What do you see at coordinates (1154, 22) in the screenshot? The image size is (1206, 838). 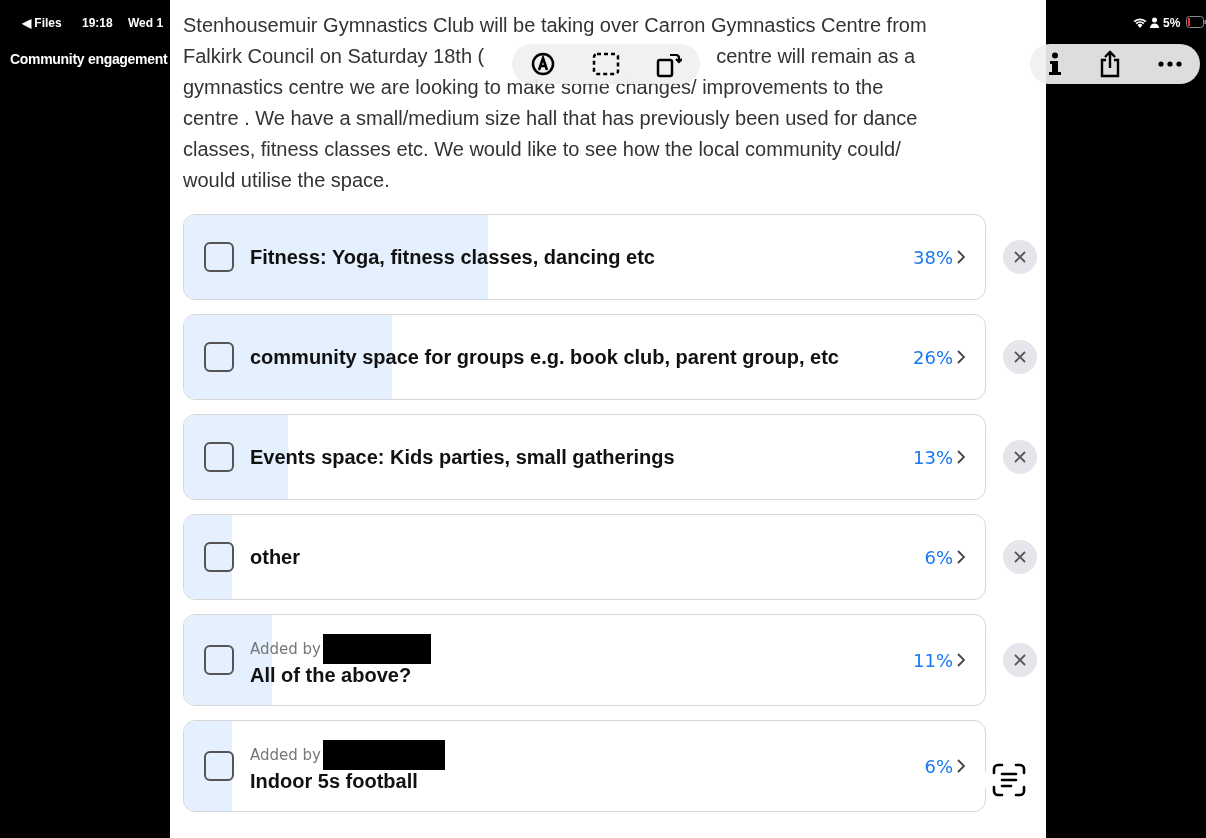 I see `person-icon` at bounding box center [1154, 22].